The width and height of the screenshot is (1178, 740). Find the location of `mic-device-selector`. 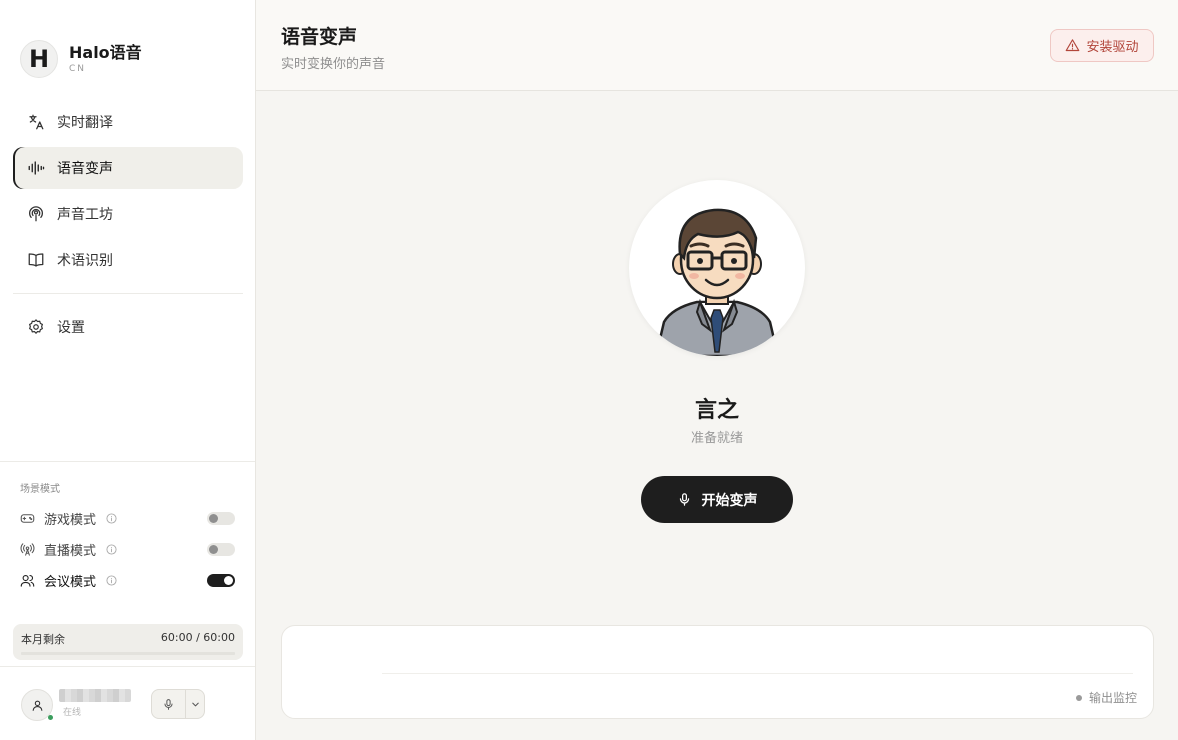

mic-device-selector is located at coordinates (178, 704).